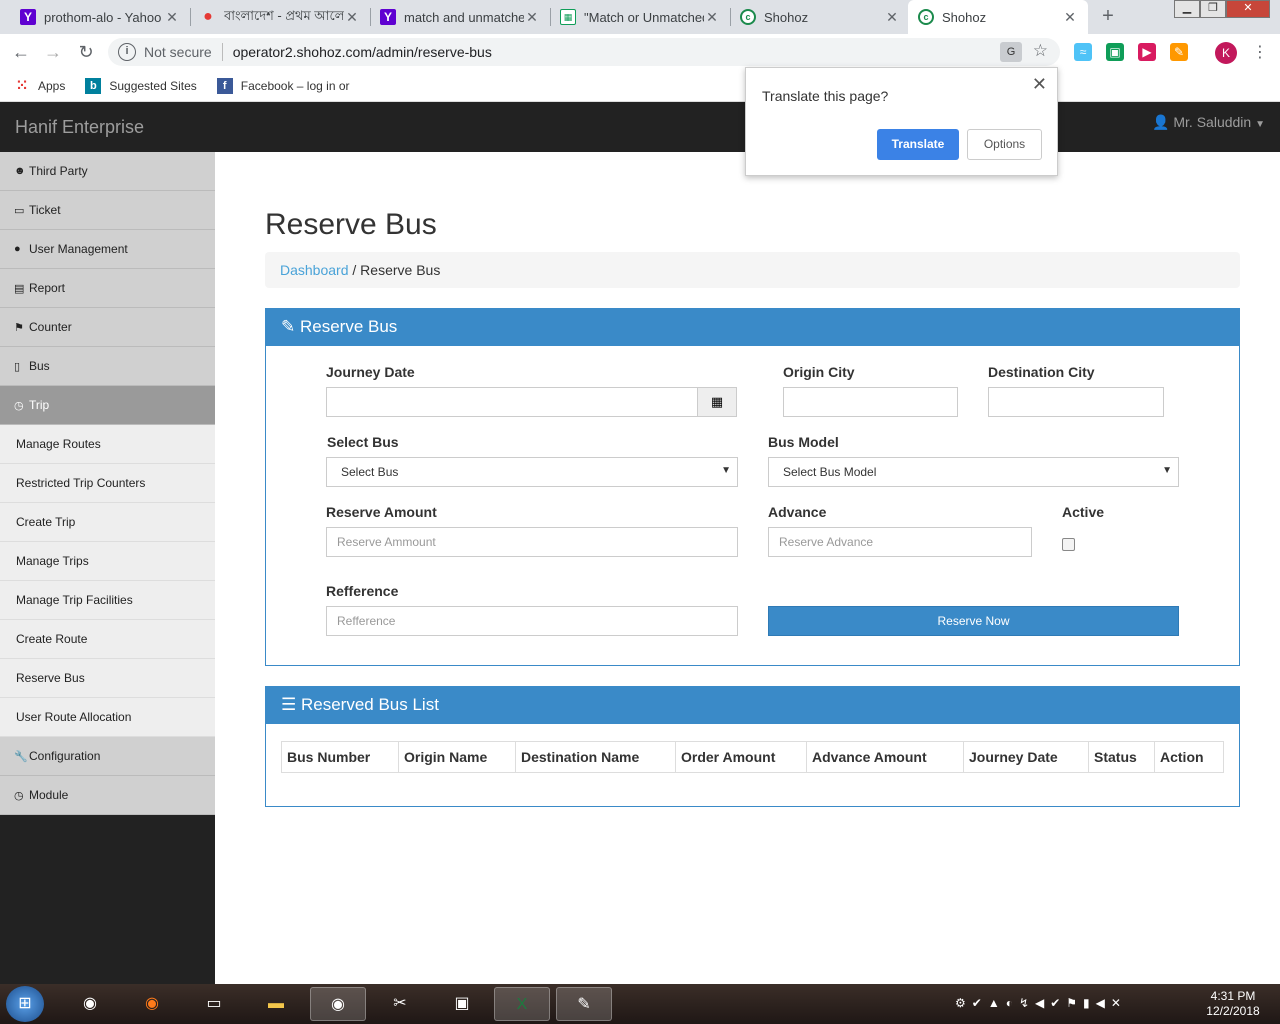 Image resolution: width=1280 pixels, height=1024 pixels. I want to click on info-icon: i, so click(127, 52).